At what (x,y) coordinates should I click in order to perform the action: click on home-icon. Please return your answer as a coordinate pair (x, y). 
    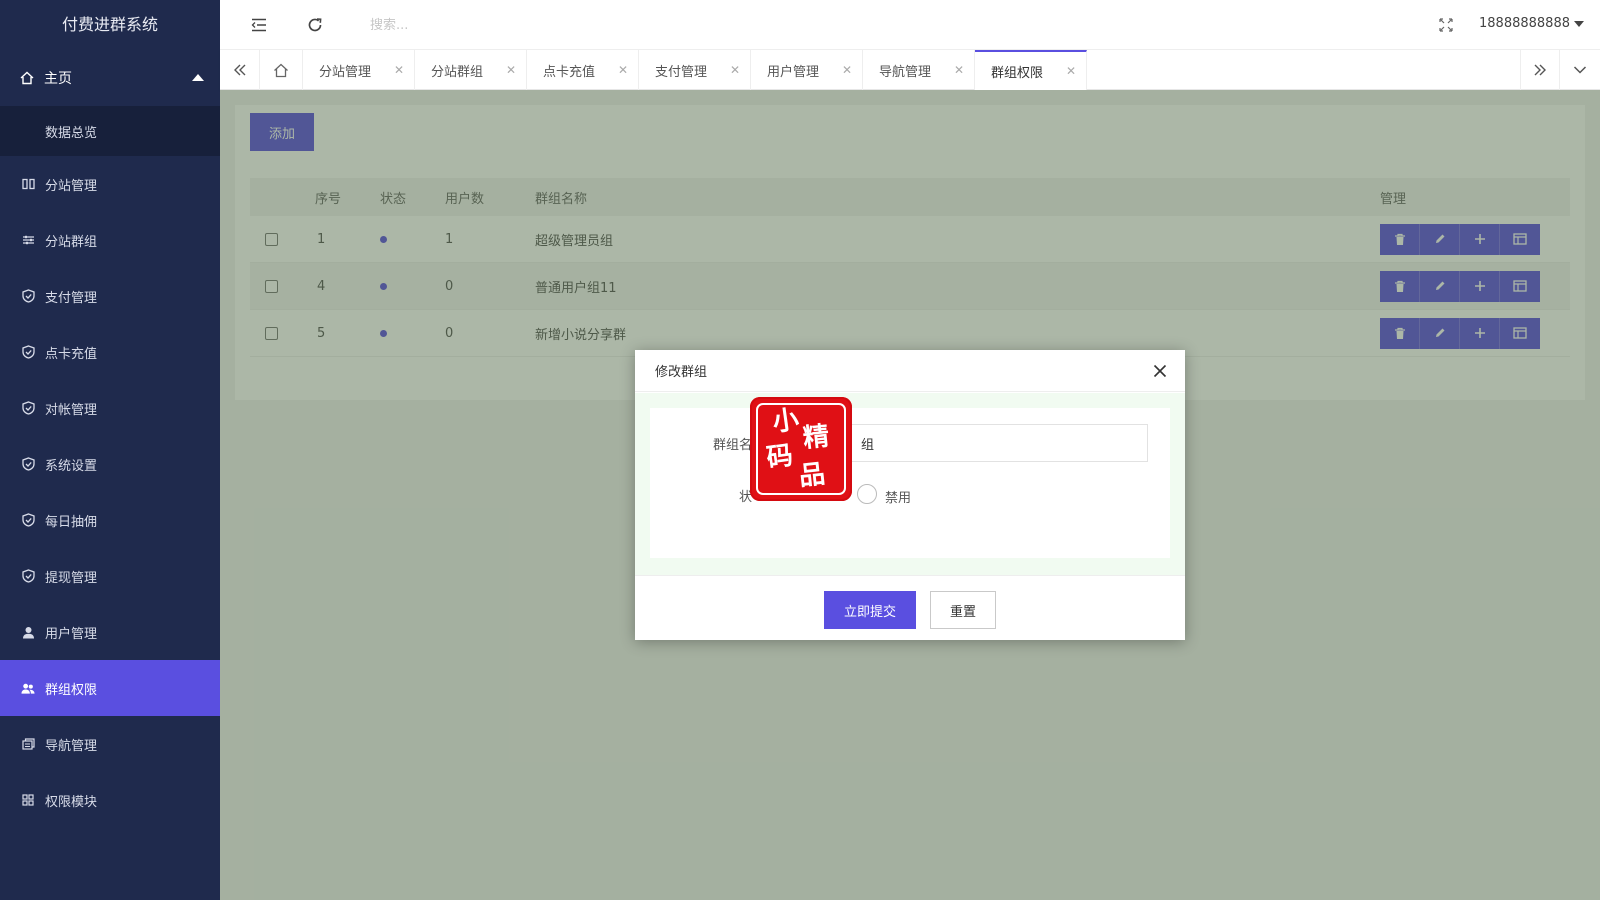
    Looking at the image, I should click on (27, 78).